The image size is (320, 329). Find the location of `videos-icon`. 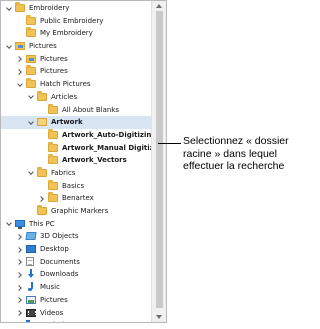

videos-icon is located at coordinates (31, 312).